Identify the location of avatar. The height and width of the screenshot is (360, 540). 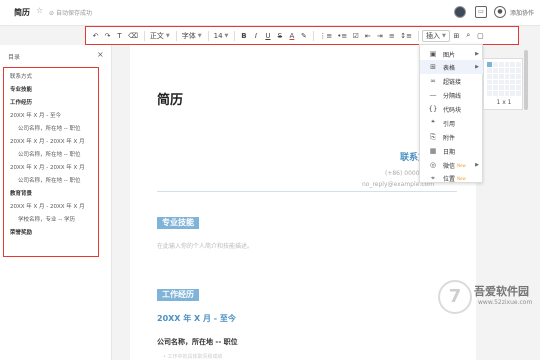
(460, 12).